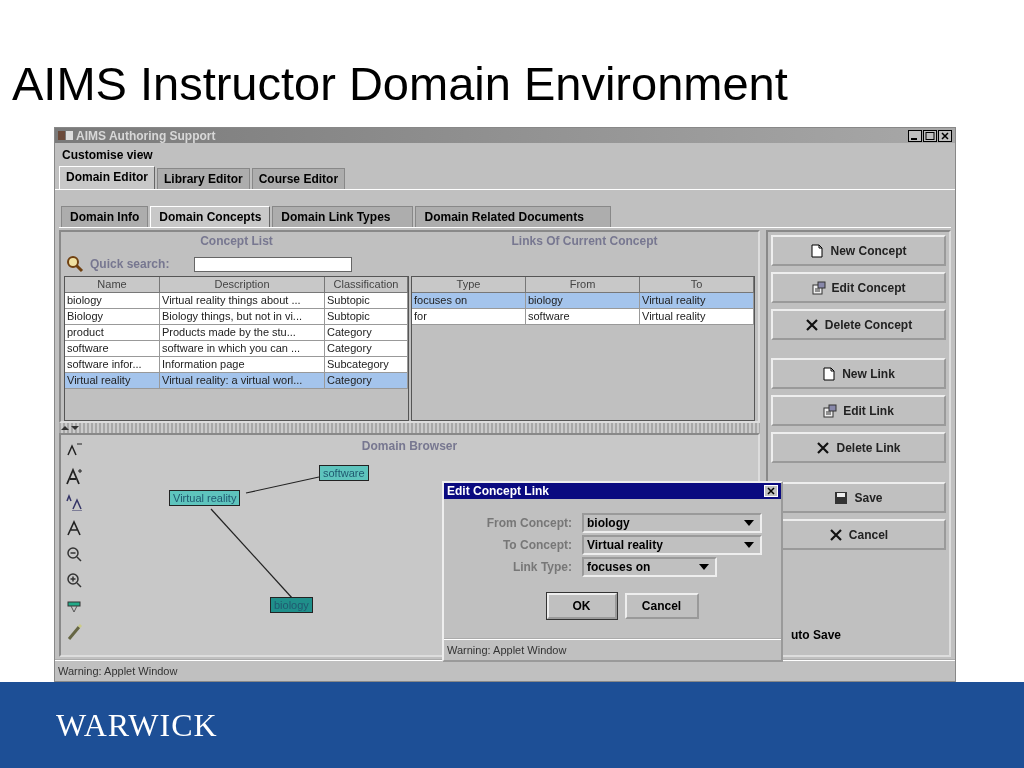 This screenshot has height=768, width=1024. I want to click on panel-title: Links Of Current Concept, so click(584, 241).